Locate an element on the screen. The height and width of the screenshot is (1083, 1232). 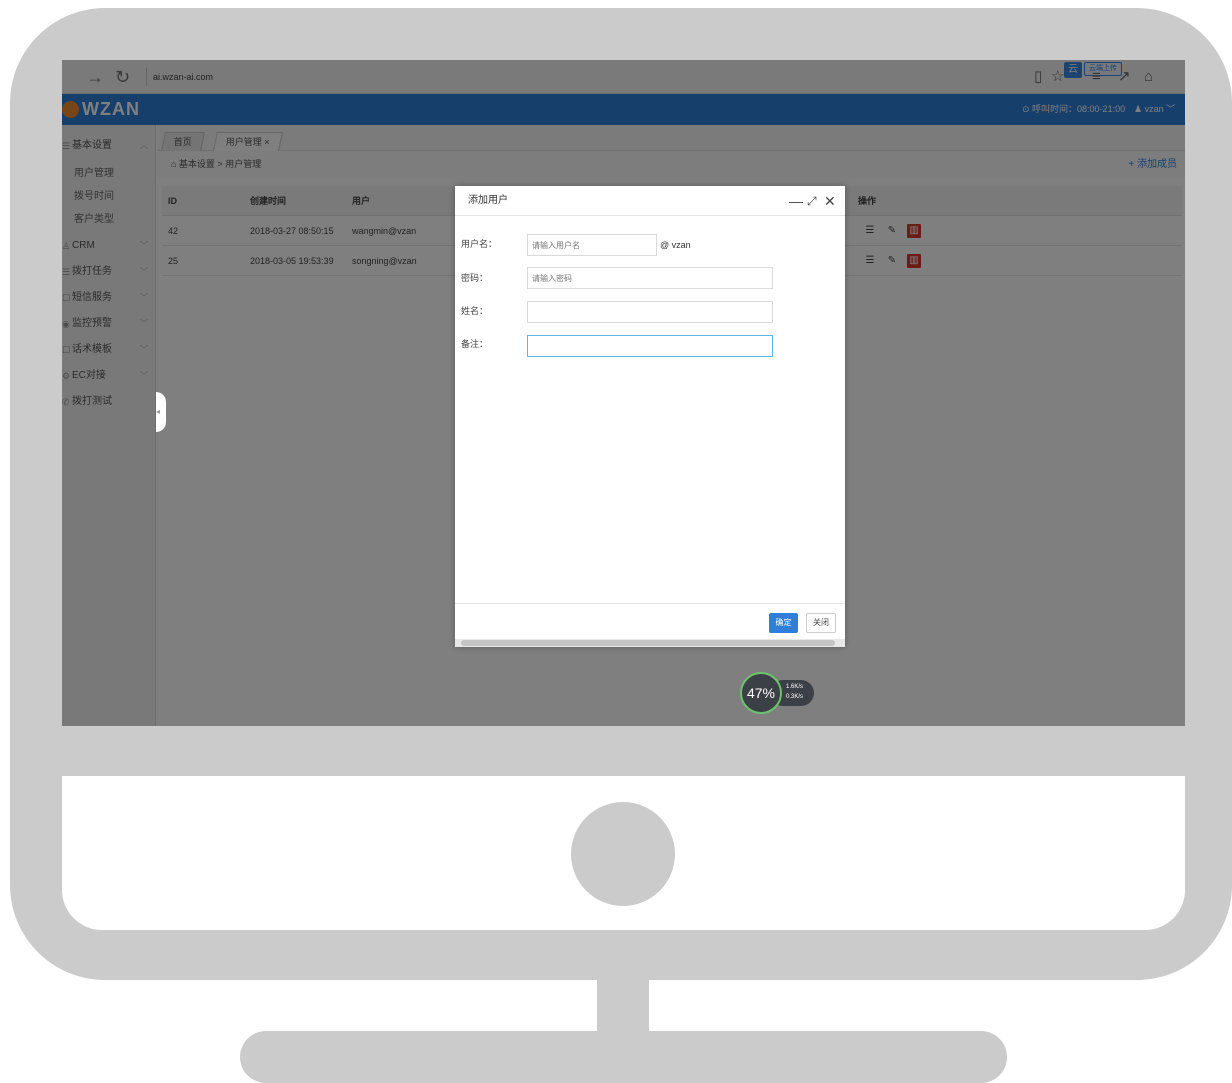
name-label: 姓名： is located at coordinates (475, 311).